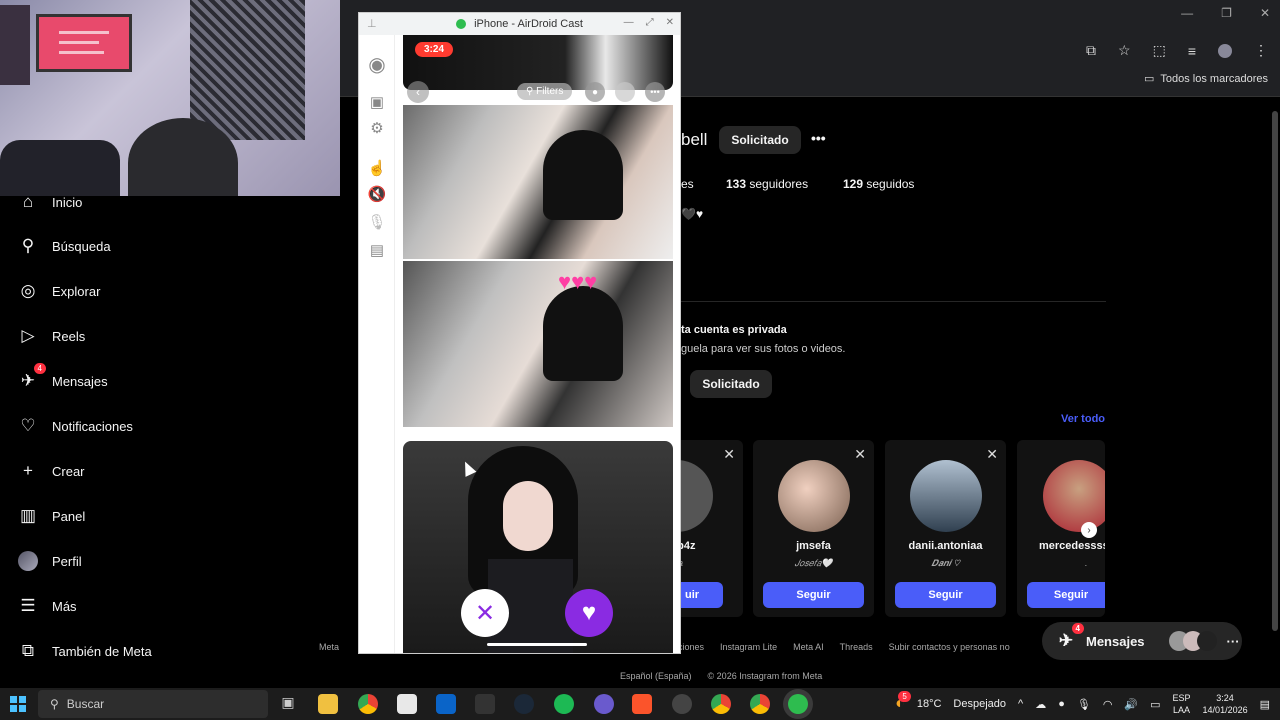 The width and height of the screenshot is (1280, 720). What do you see at coordinates (85, 651) in the screenshot?
I see `sidebar-item-tambien-de-meta: ⧉ También de Meta` at bounding box center [85, 651].